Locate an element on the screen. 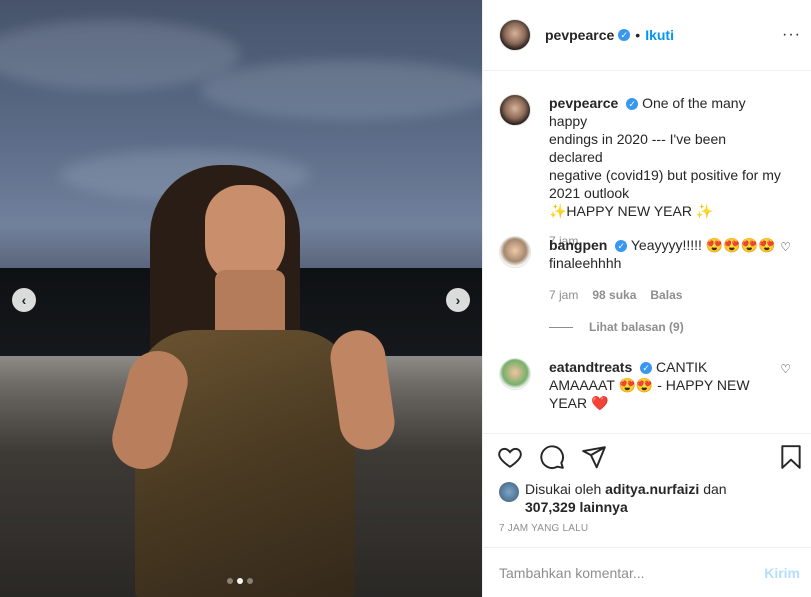  liked-by-prefix: Disukai oleh is located at coordinates (563, 489).